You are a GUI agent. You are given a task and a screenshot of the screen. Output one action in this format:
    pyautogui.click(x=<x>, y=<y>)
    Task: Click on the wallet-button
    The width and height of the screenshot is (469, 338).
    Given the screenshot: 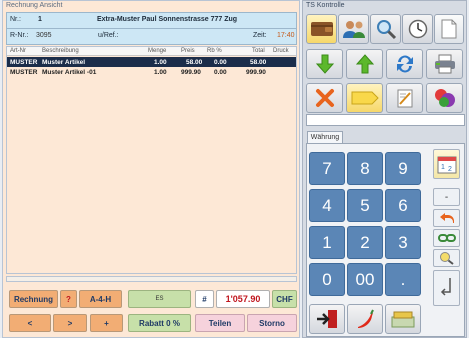 What is the action you would take?
    pyautogui.click(x=321, y=29)
    